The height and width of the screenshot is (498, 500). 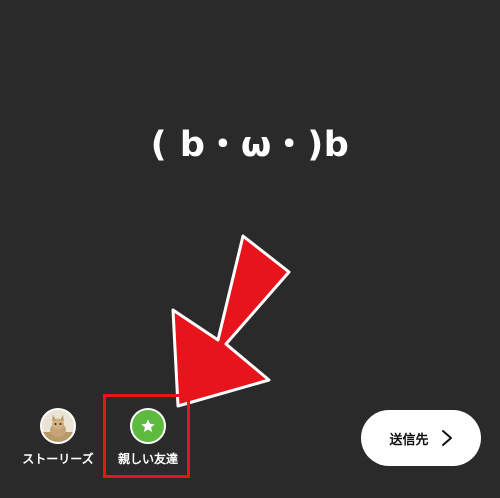 What do you see at coordinates (147, 459) in the screenshot?
I see `close-friends-label: 親しい友達` at bounding box center [147, 459].